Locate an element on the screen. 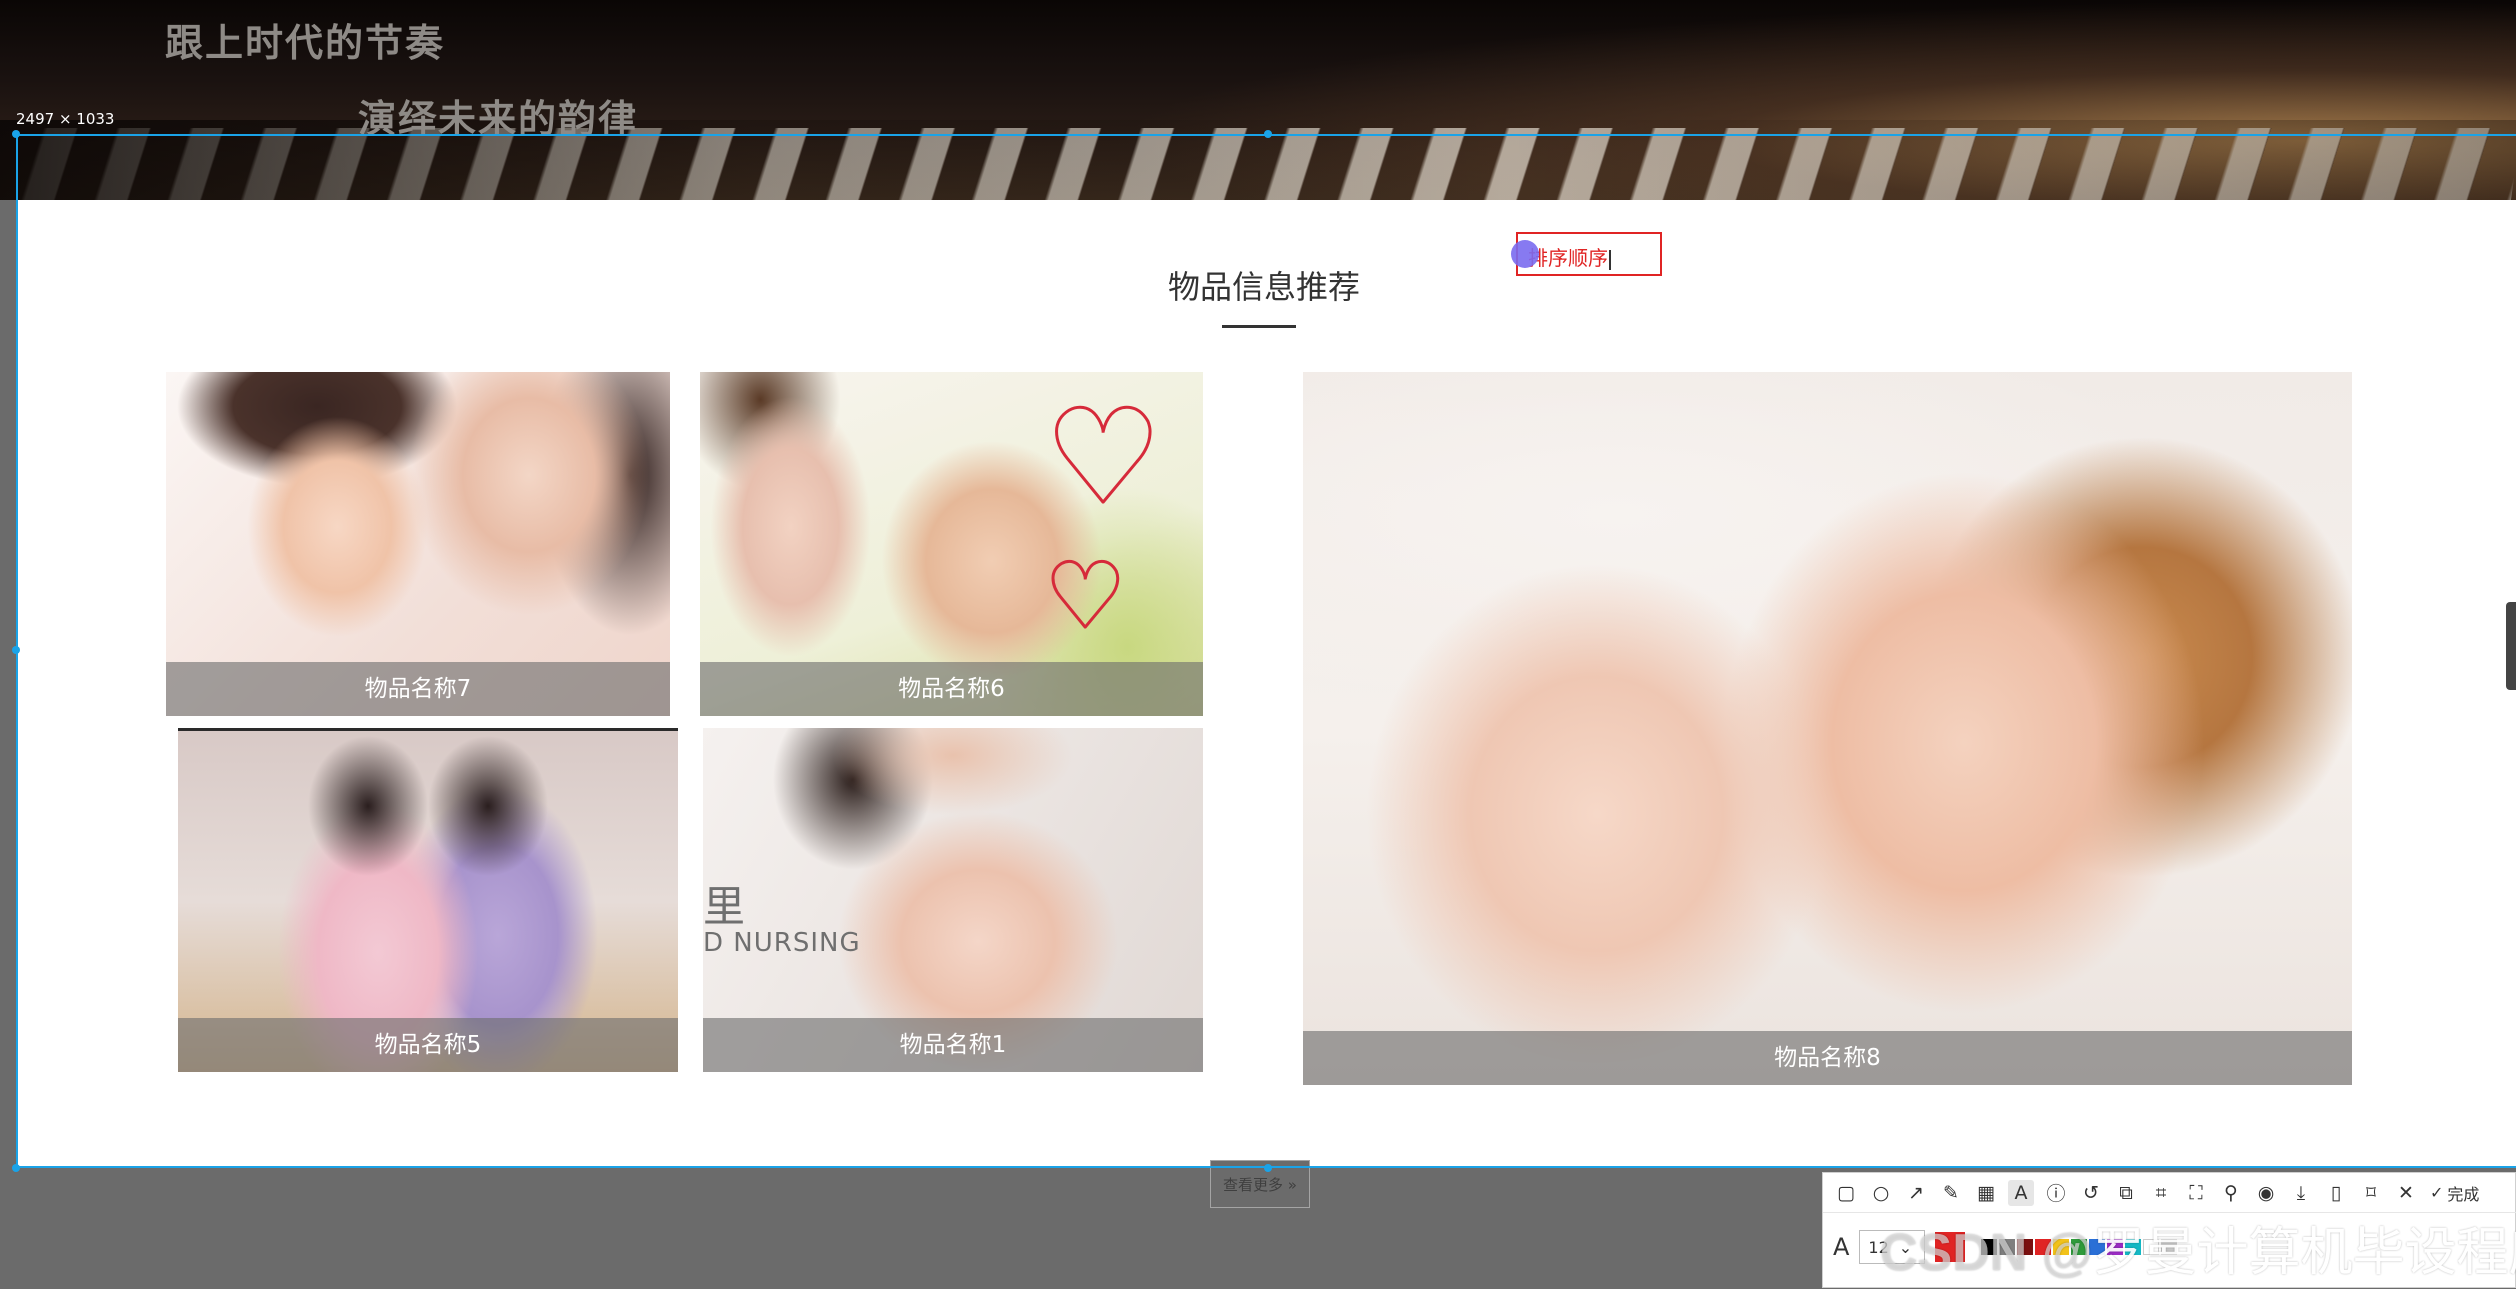 The height and width of the screenshot is (1289, 2516). item-card-label: 物品名称7 is located at coordinates (418, 689).